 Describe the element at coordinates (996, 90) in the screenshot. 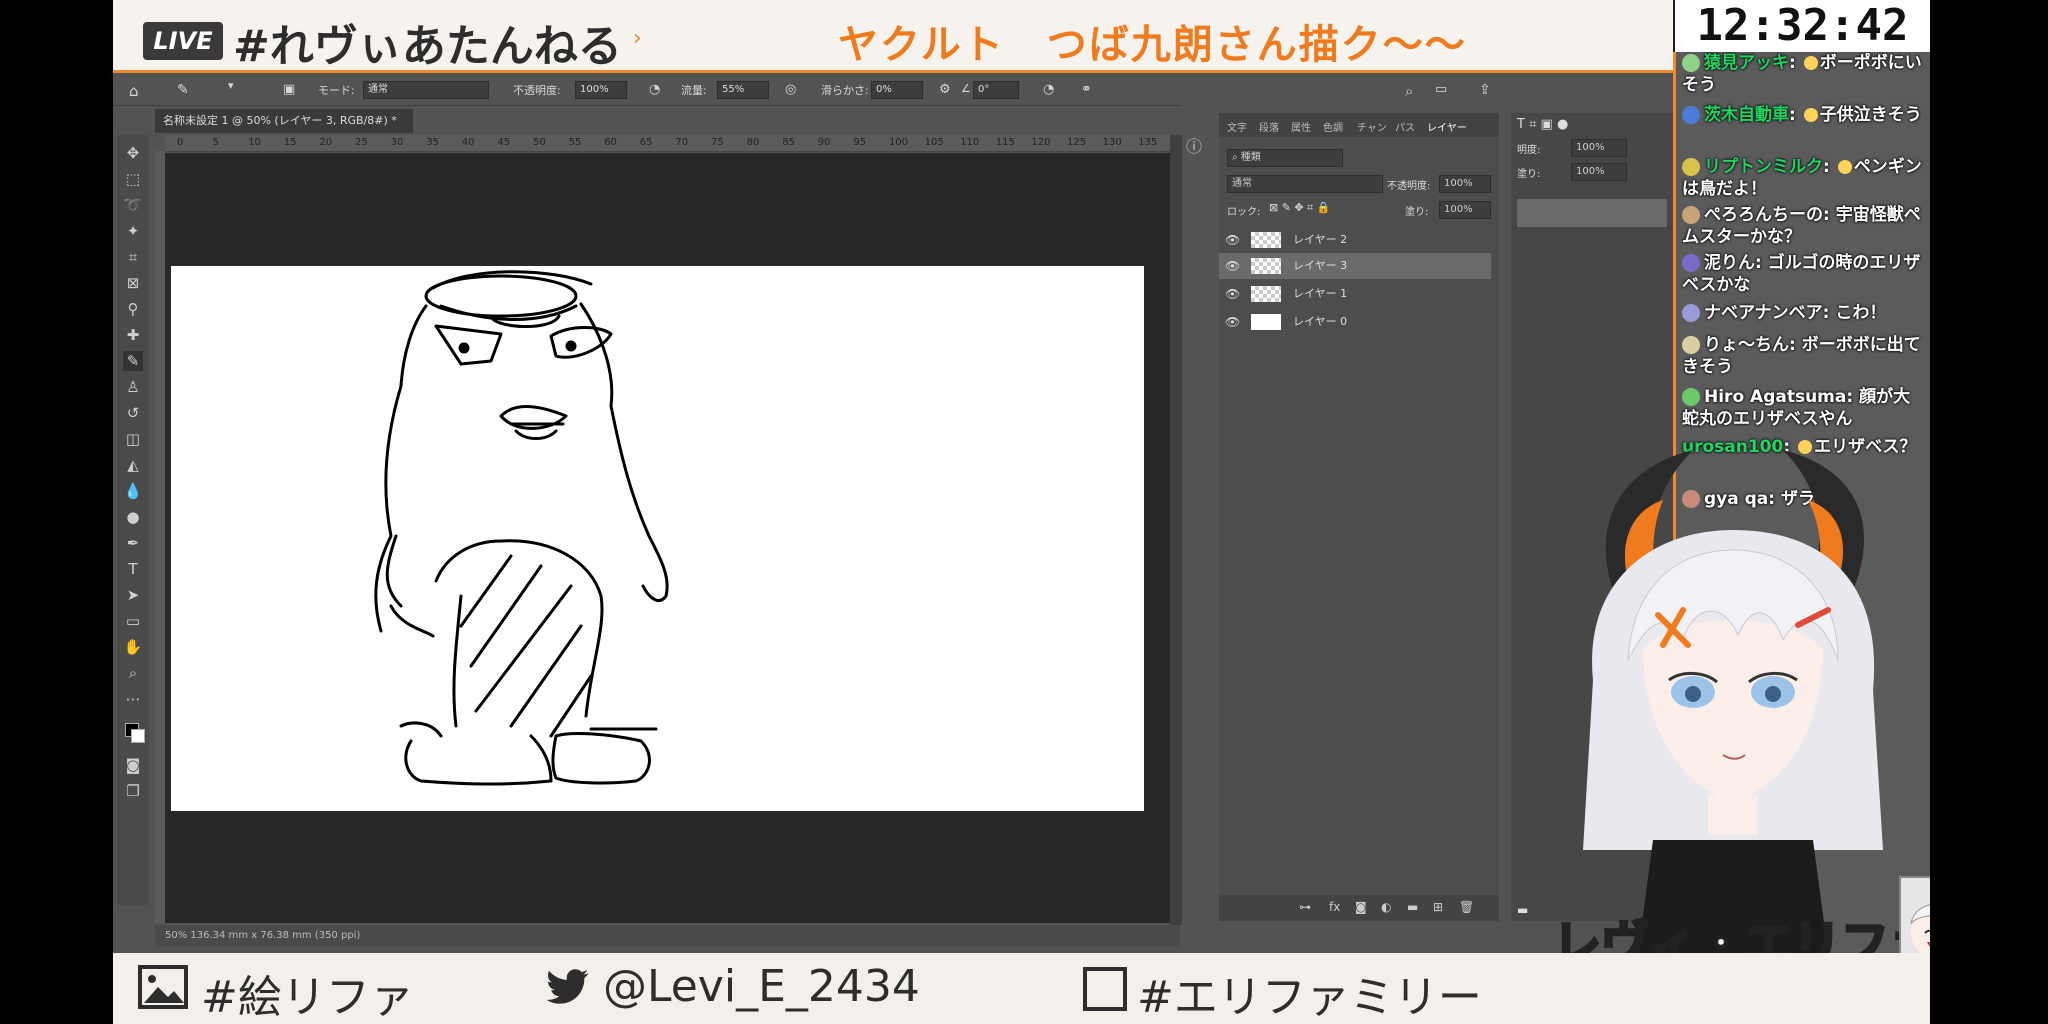

I see `angle-field: 0°` at that location.